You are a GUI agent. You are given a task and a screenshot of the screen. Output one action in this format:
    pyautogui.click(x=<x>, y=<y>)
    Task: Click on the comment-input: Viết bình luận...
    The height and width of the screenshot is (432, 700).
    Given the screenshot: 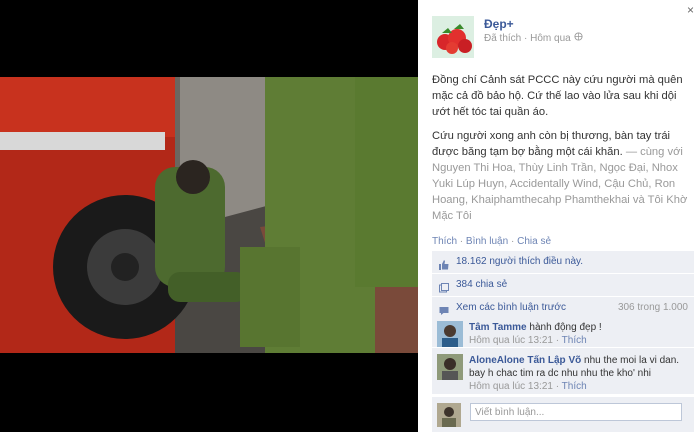 What is the action you would take?
    pyautogui.click(x=576, y=412)
    